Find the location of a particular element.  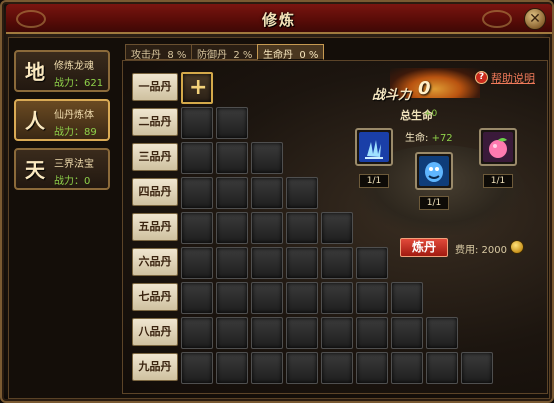

peach-icon is located at coordinates (498, 147).